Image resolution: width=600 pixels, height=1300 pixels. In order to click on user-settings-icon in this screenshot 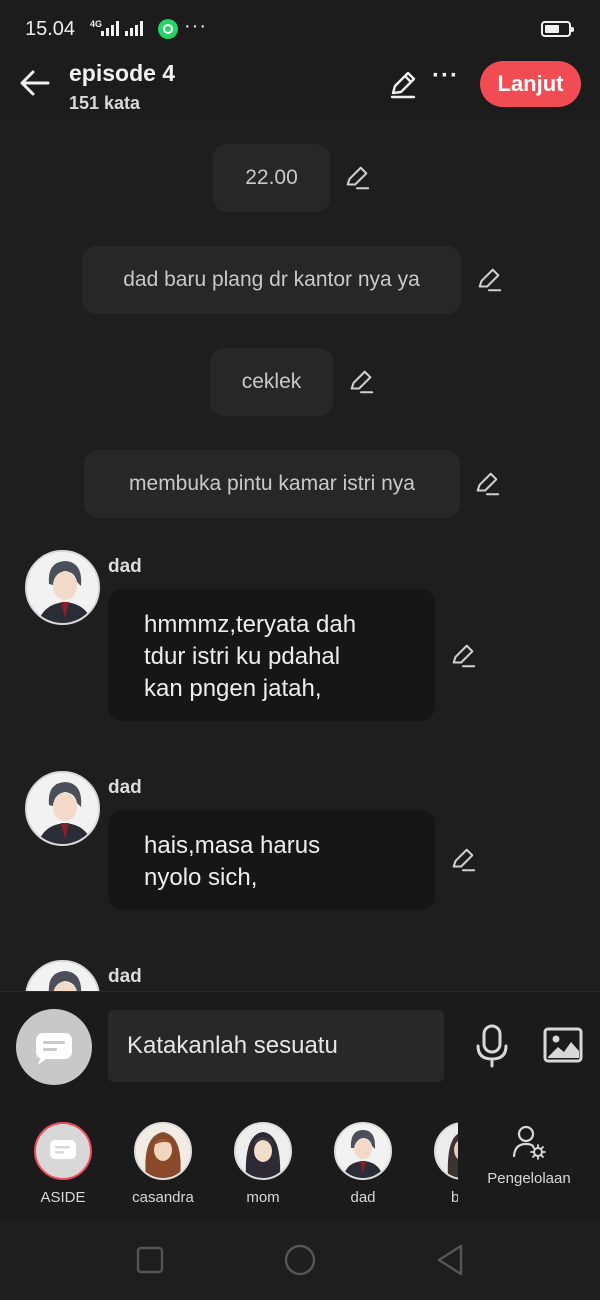, I will do `click(529, 1142)`.